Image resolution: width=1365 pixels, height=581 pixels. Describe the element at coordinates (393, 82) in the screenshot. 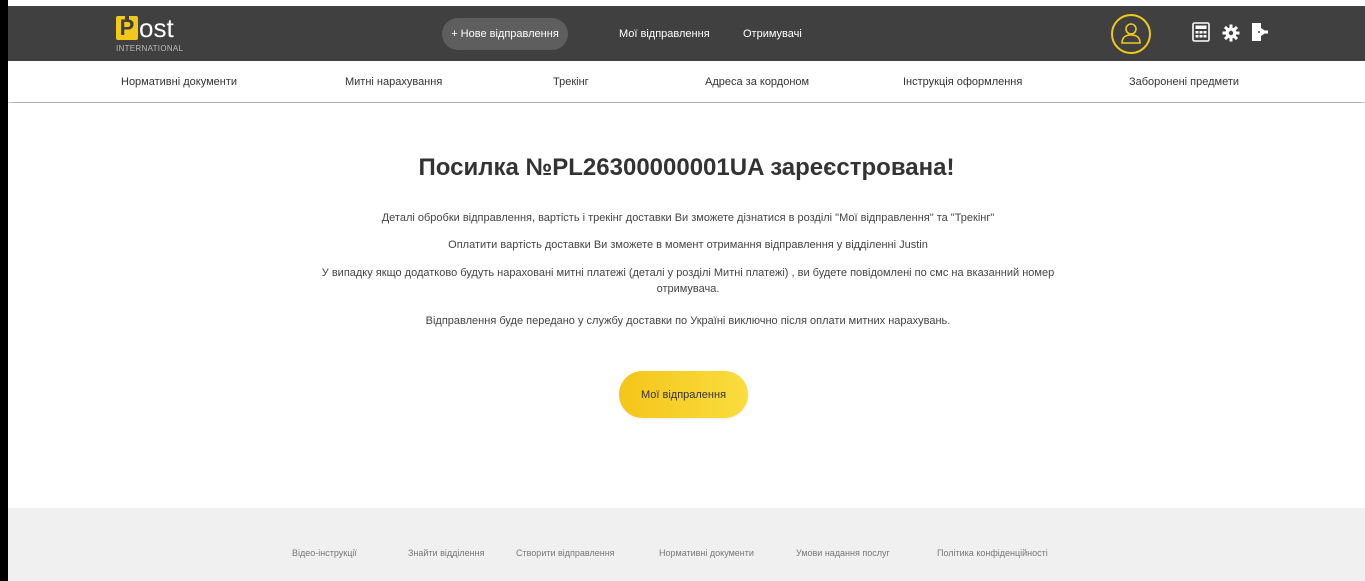

I see `subnav-customs-charges: Митні нарахування` at that location.